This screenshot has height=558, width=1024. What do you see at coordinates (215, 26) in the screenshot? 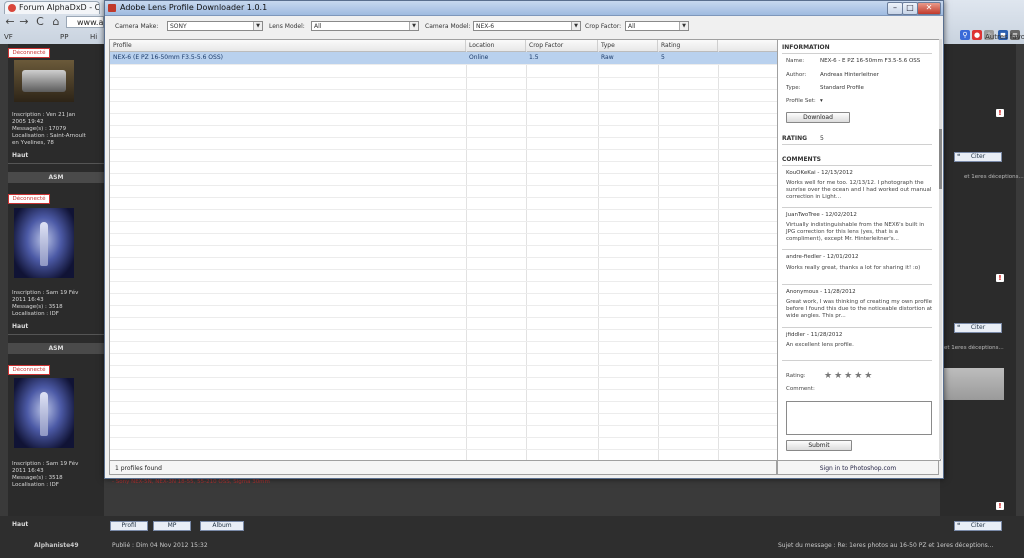
I see `camera-make-select: SONY ▼` at bounding box center [215, 26].